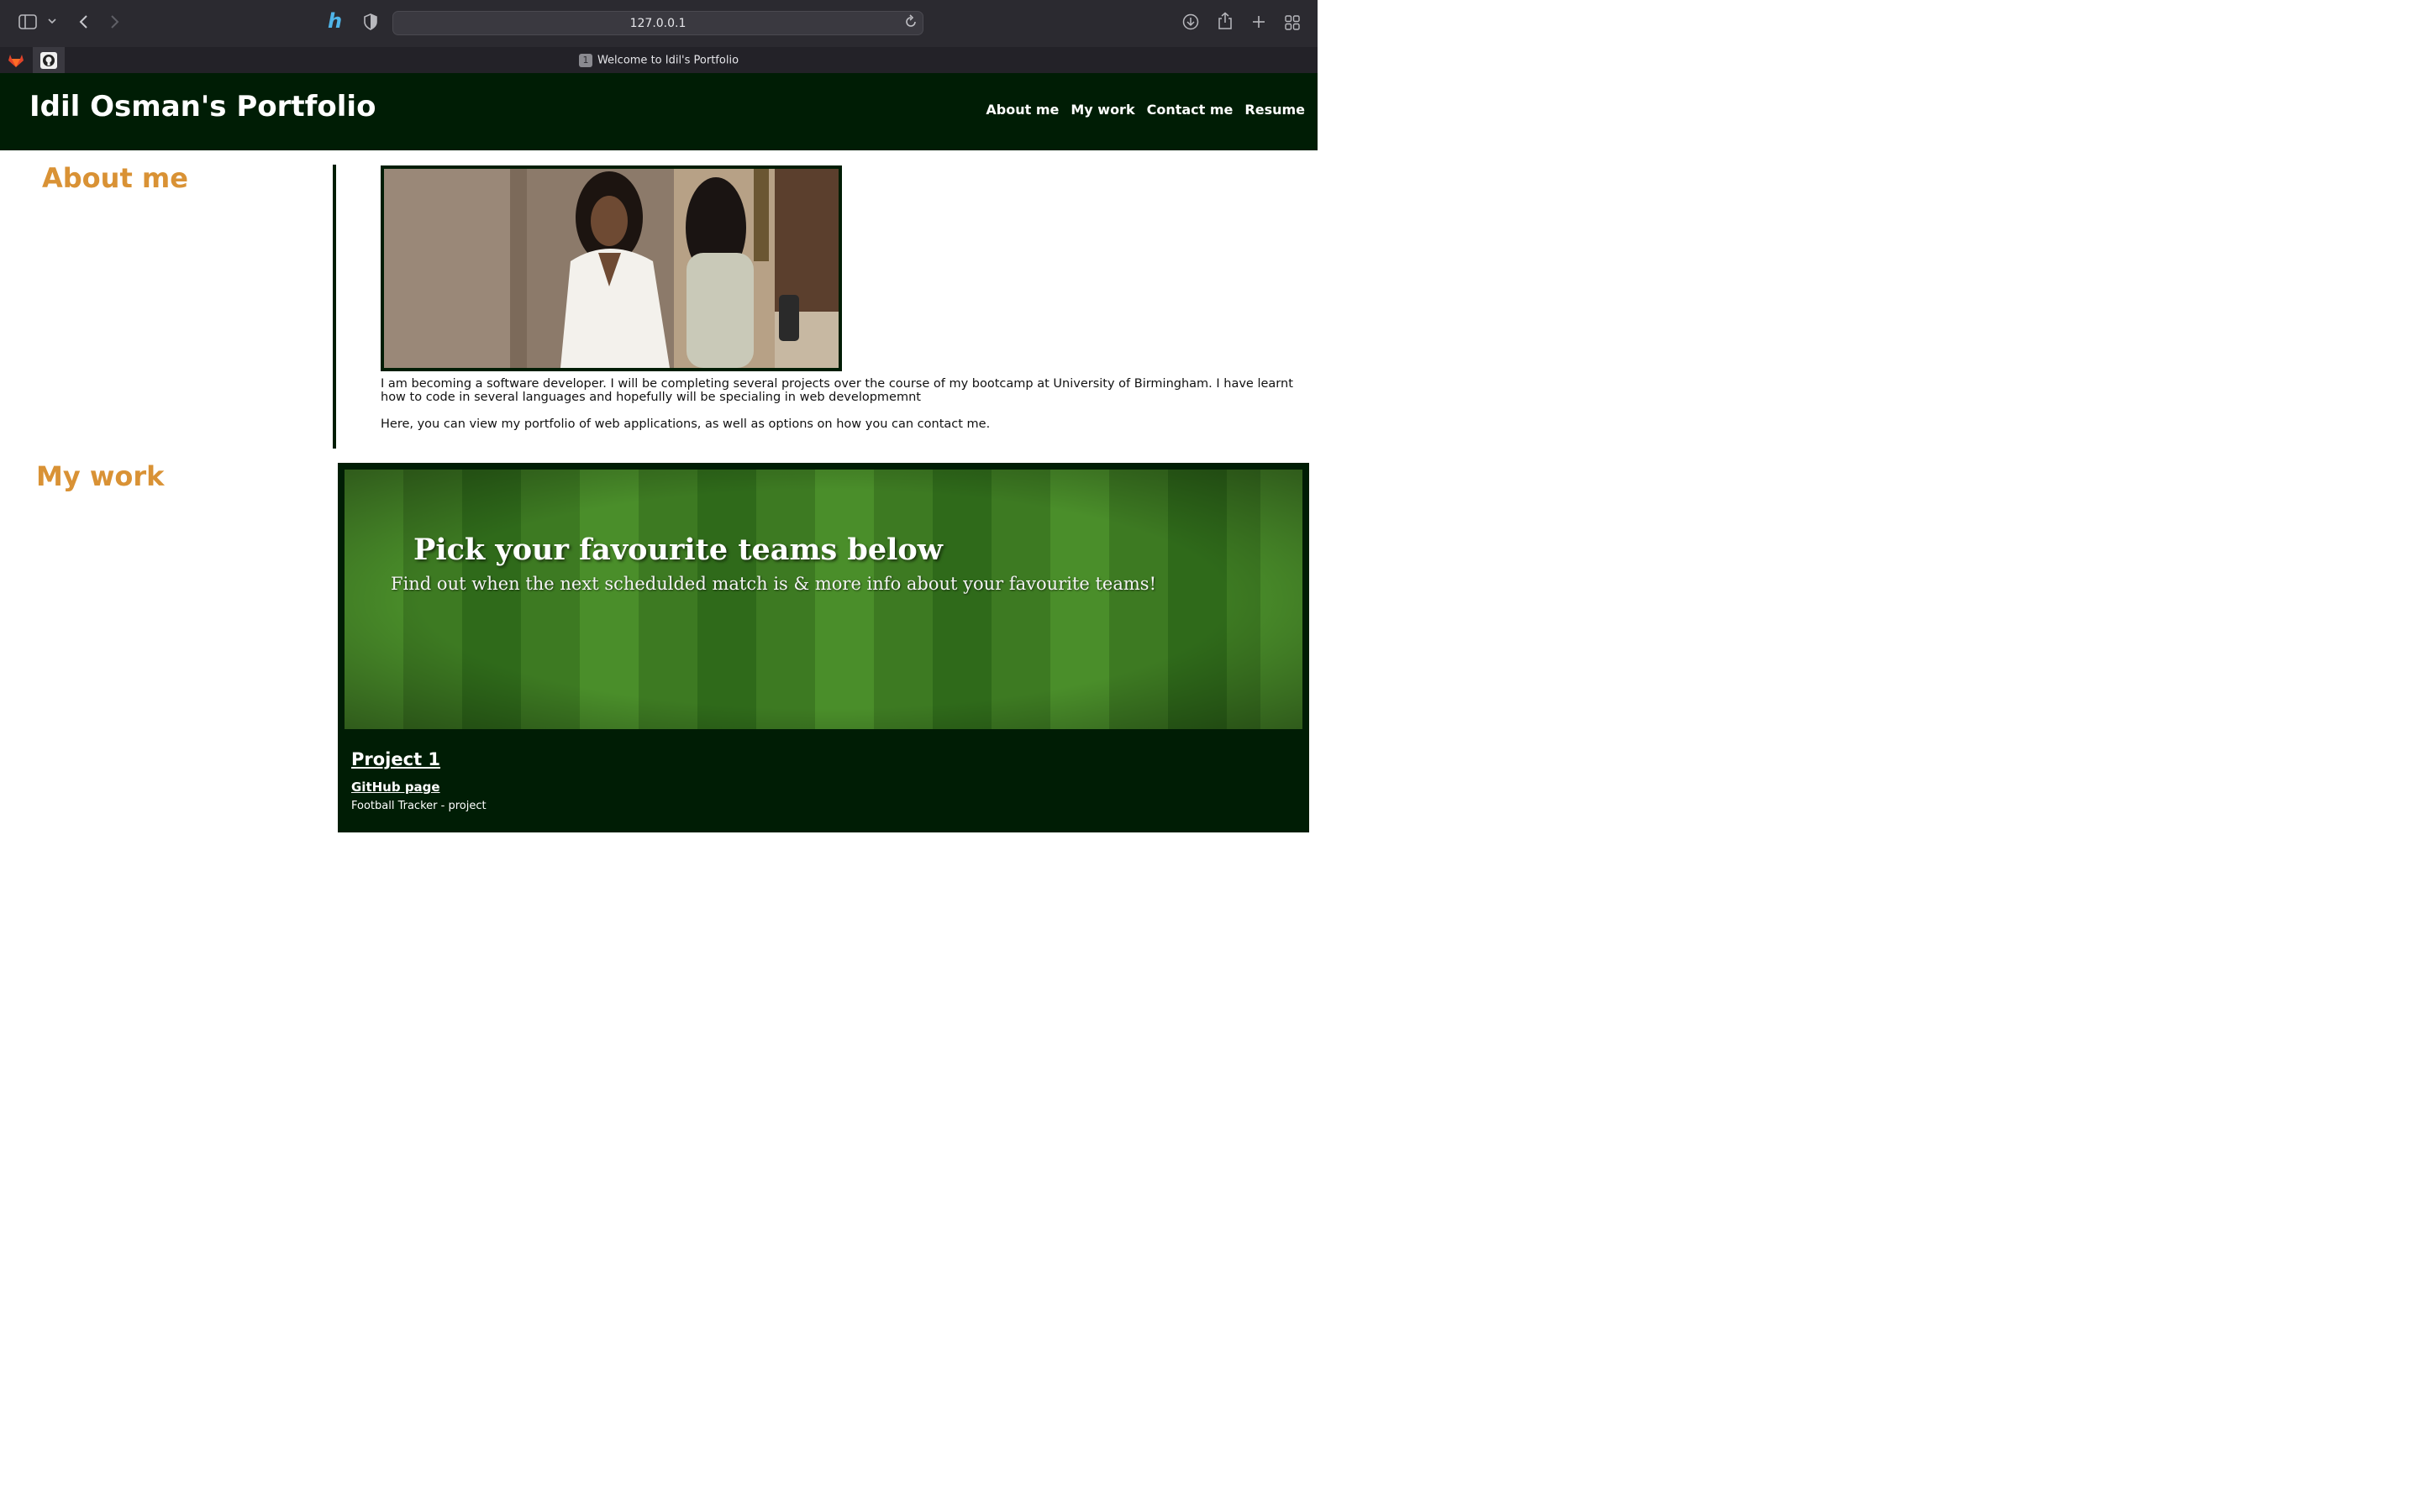  What do you see at coordinates (202, 106) in the screenshot?
I see `site-title: Idil Osman's Portfolio` at bounding box center [202, 106].